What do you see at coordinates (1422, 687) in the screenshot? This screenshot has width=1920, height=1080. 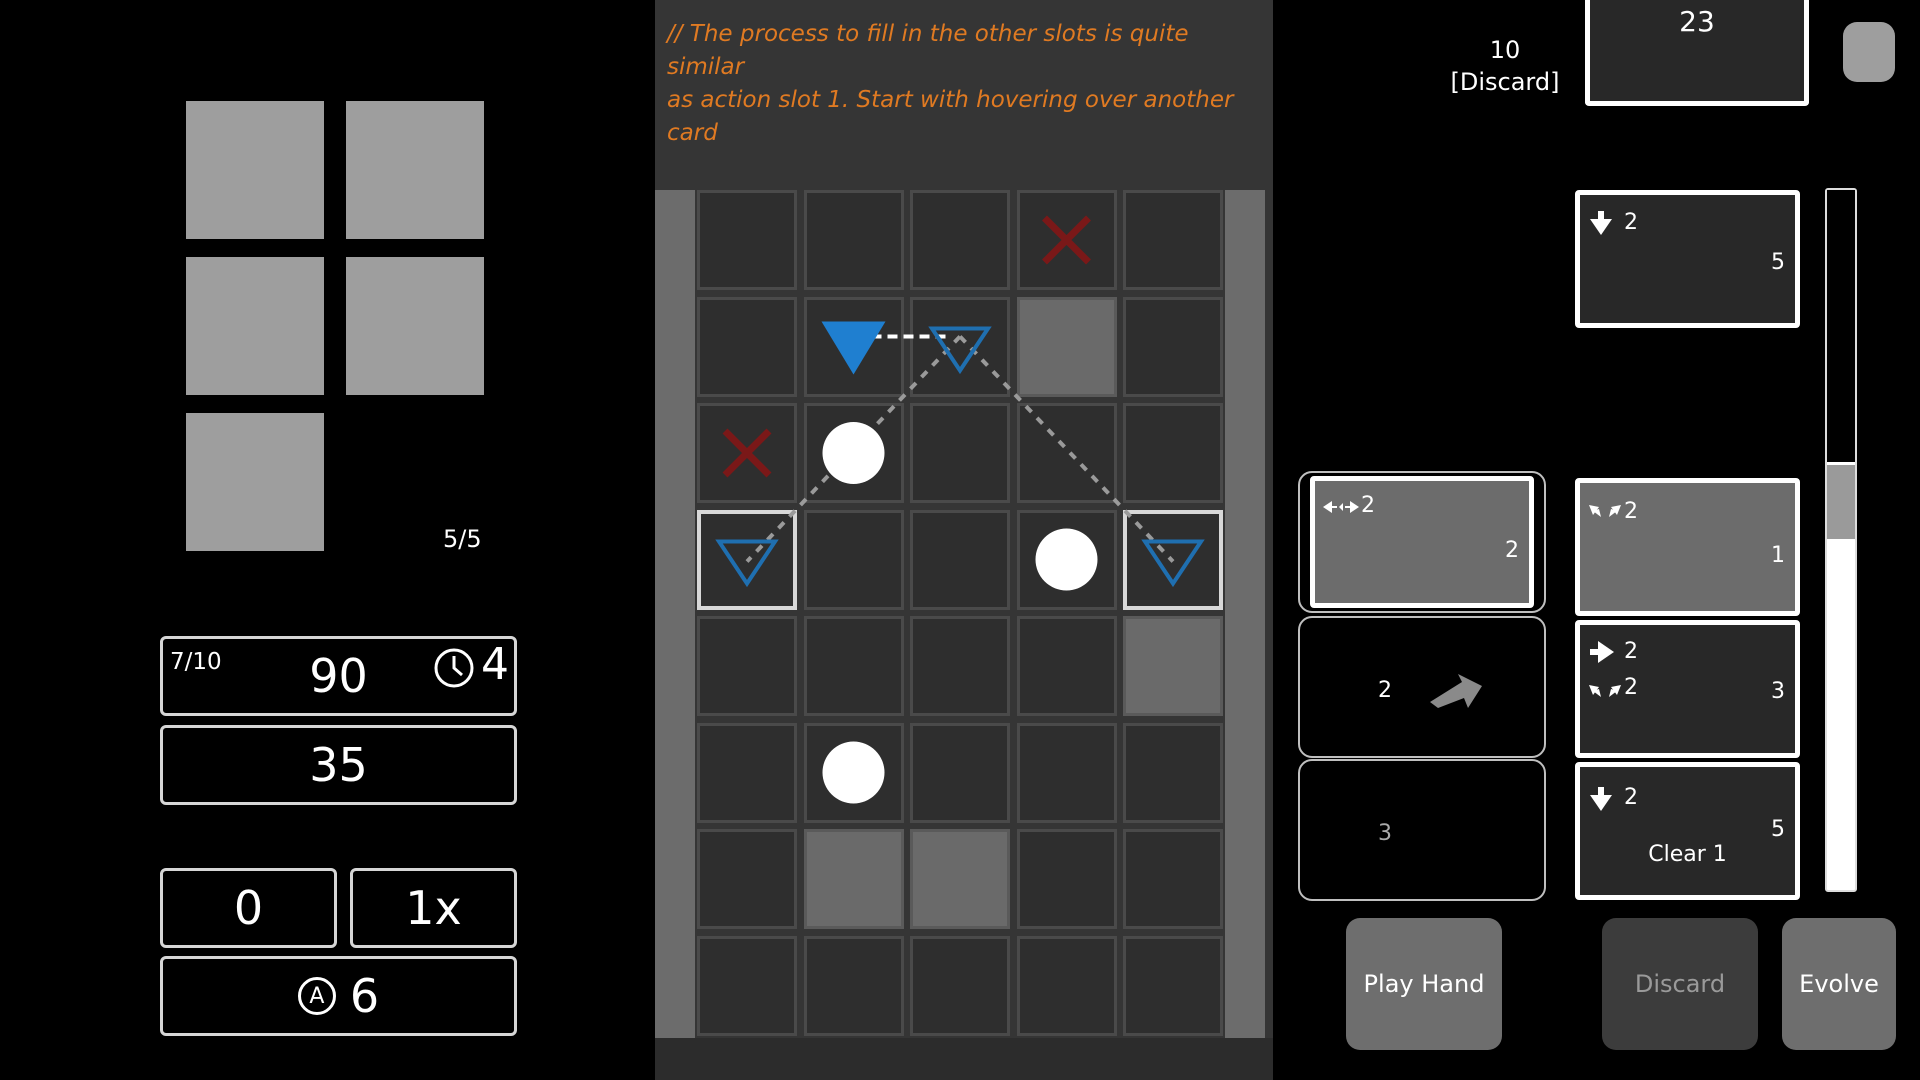 I see `hand-slot-2: 2` at bounding box center [1422, 687].